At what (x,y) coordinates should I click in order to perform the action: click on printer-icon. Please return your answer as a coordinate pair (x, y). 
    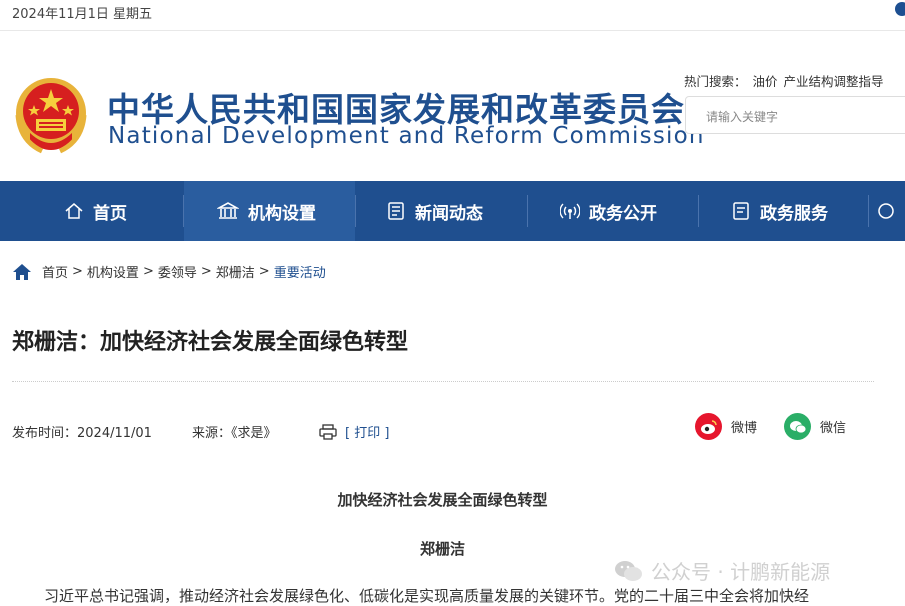
    Looking at the image, I should click on (328, 431).